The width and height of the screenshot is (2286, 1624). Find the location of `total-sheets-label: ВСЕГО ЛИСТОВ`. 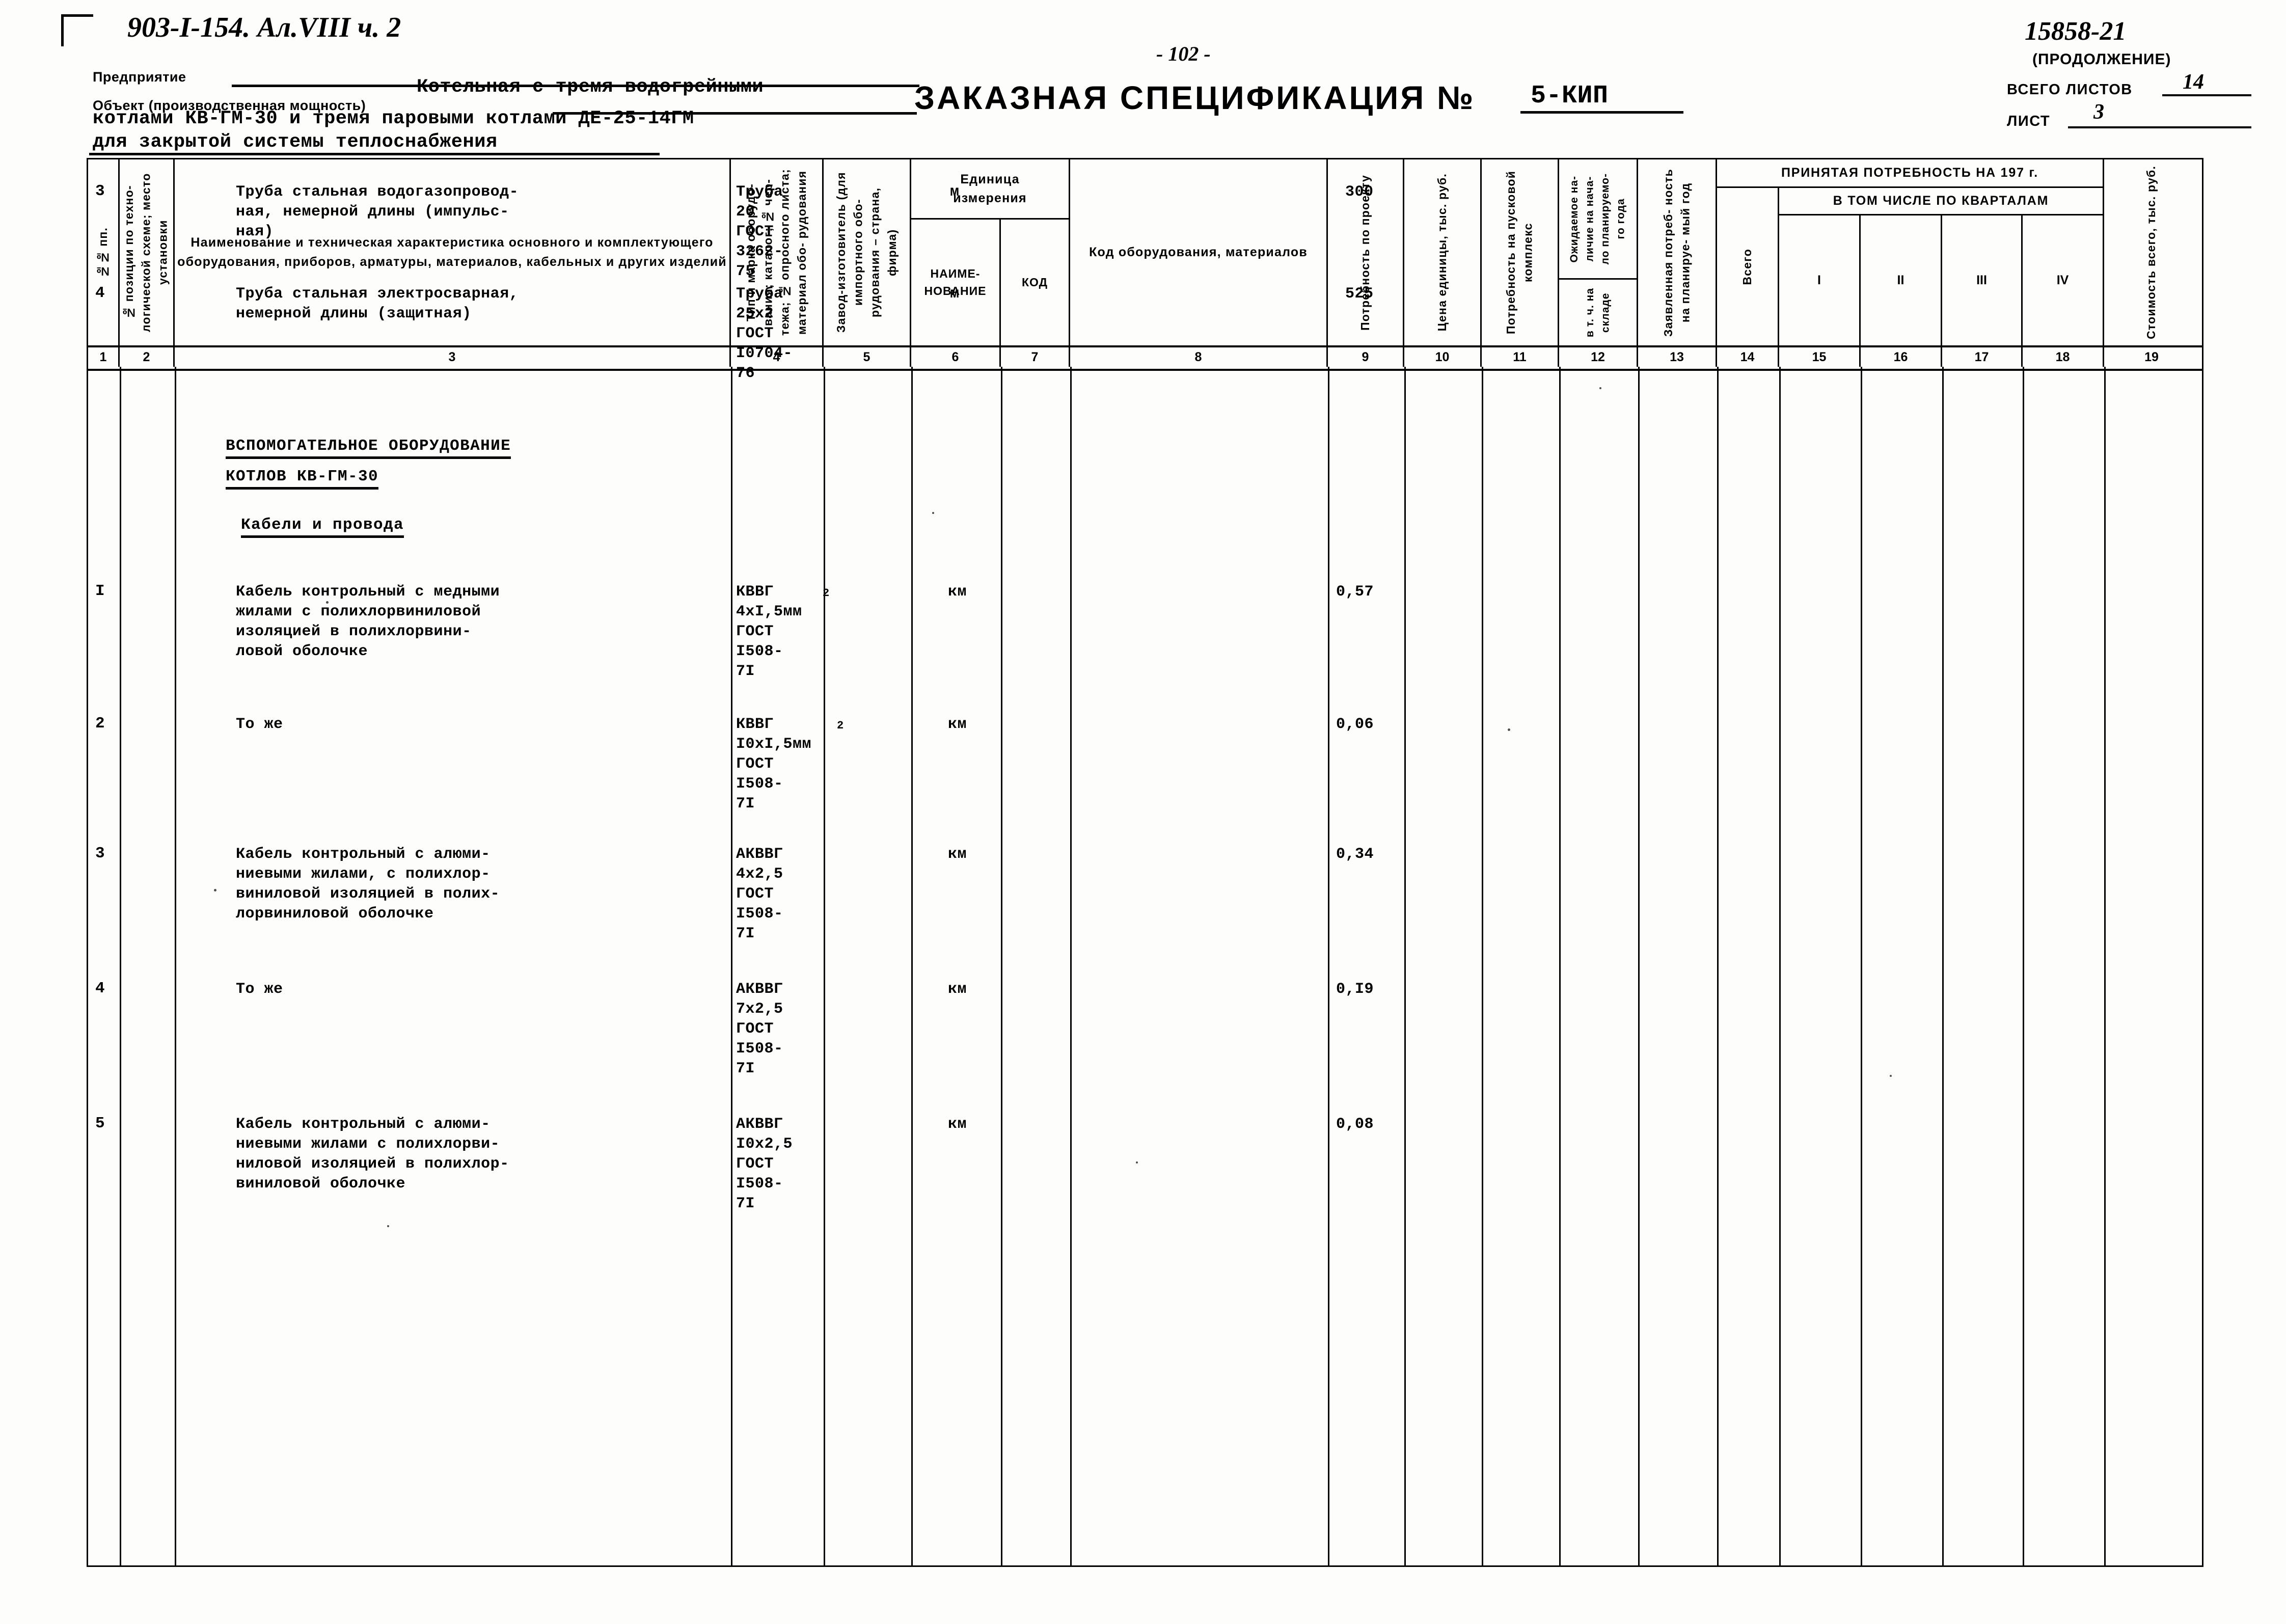

total-sheets-label: ВСЕГО ЛИСТОВ is located at coordinates (2070, 90).